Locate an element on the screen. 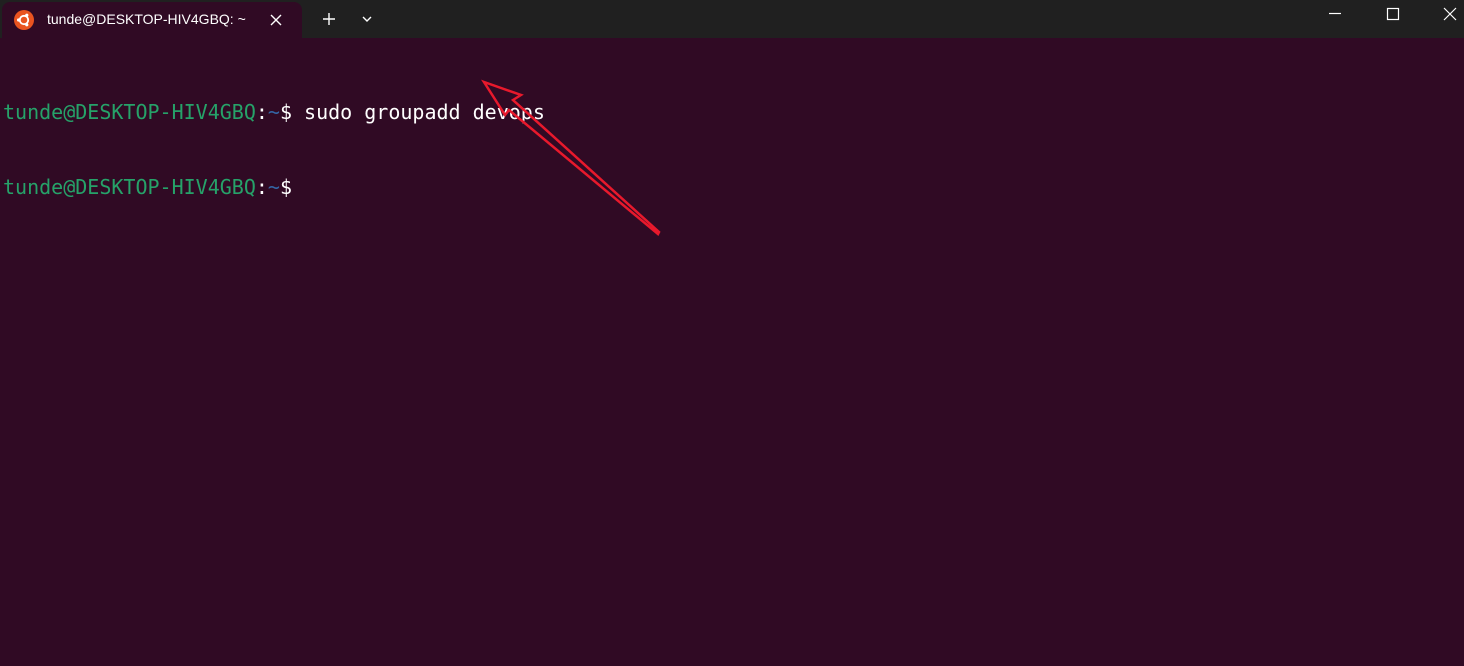 This screenshot has height=666, width=1464. maximize-icon is located at coordinates (1393, 14).